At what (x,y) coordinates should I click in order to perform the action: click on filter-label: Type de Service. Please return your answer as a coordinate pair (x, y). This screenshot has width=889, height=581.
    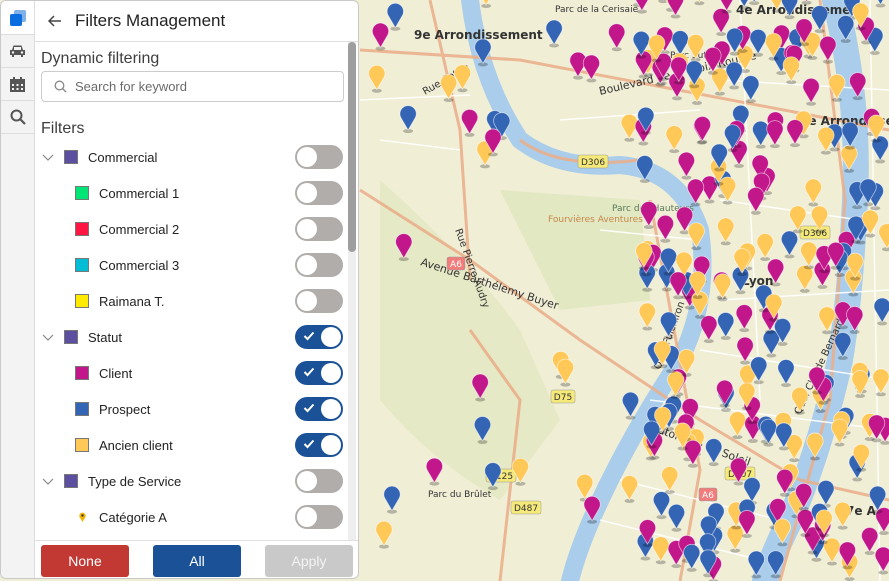
    Looking at the image, I should click on (135, 481).